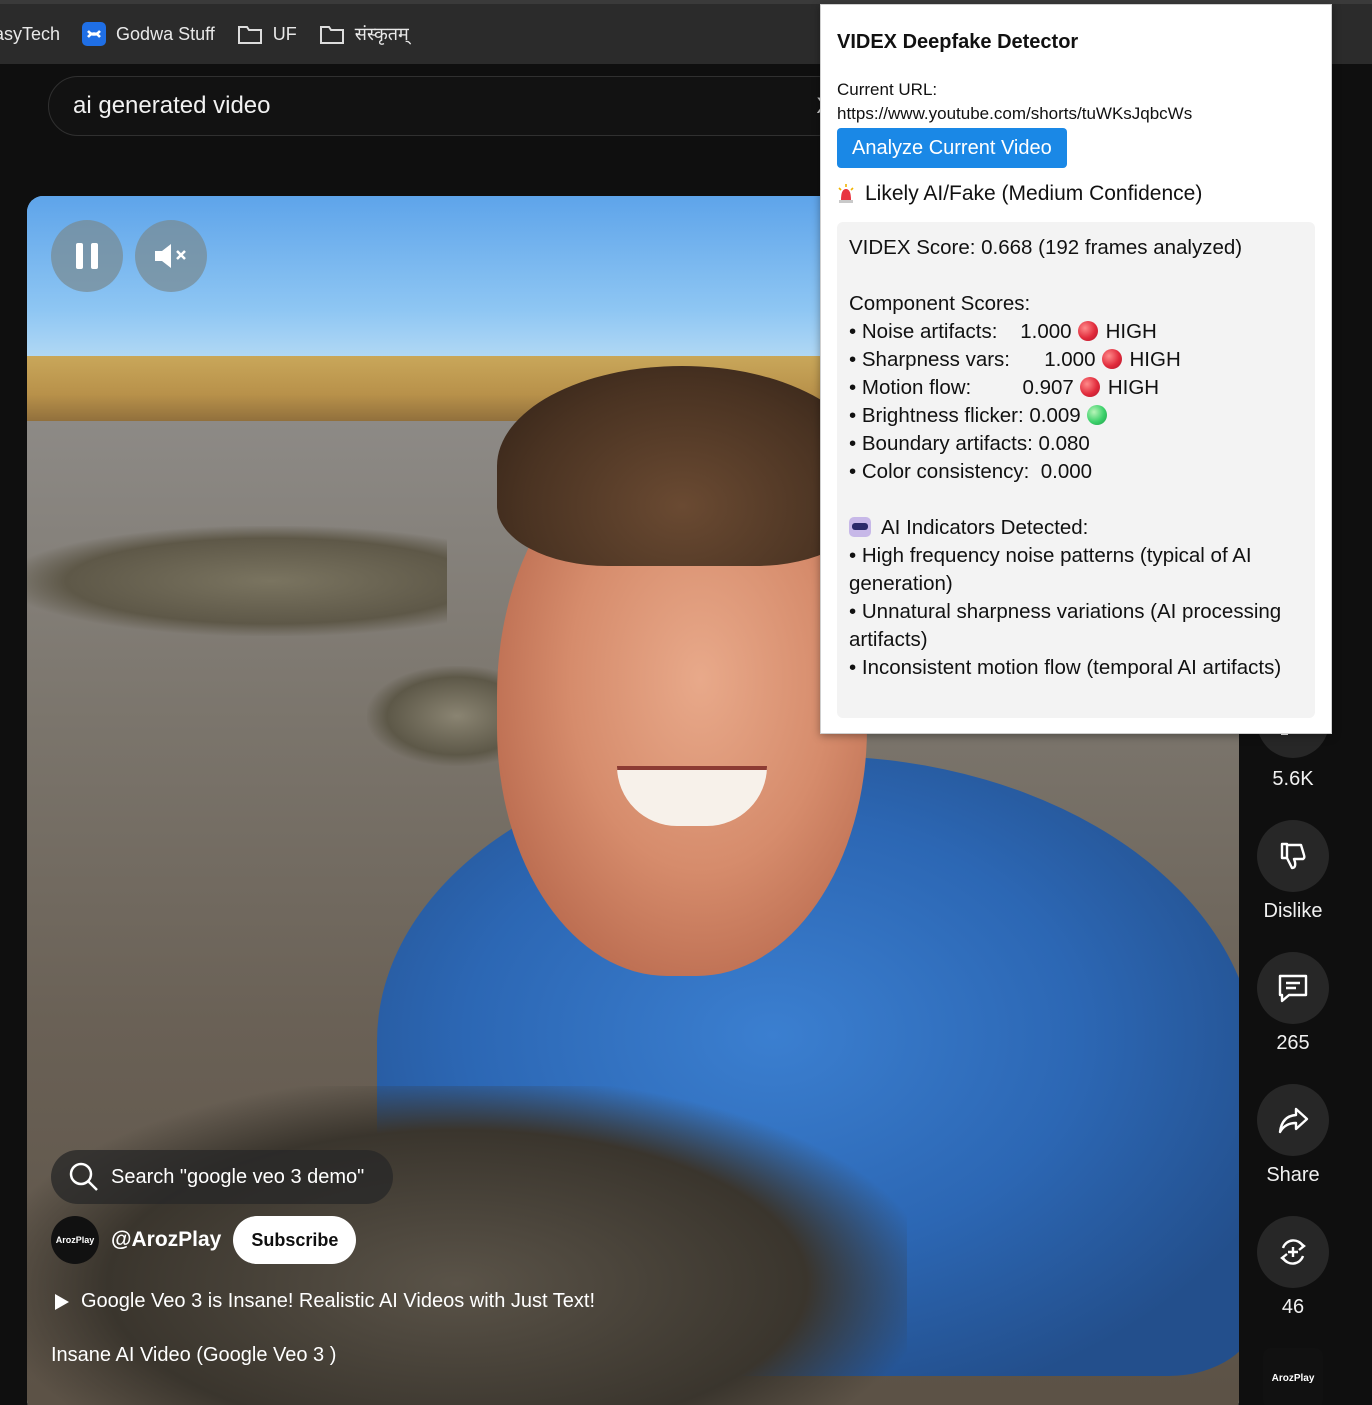 The width and height of the screenshot is (1372, 1405). What do you see at coordinates (1046, 247) in the screenshot?
I see `videx-score: VIDEX Score: 0.668 (192 frames analyzed)` at bounding box center [1046, 247].